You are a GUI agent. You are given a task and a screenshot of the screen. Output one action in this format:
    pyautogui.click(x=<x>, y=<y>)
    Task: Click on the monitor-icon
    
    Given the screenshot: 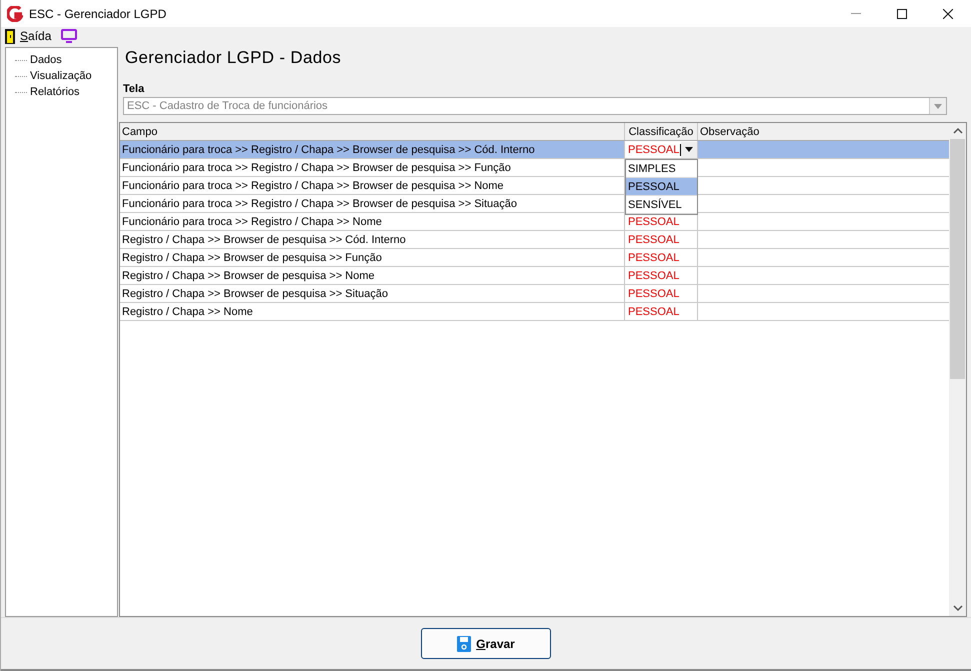 What is the action you would take?
    pyautogui.click(x=69, y=36)
    